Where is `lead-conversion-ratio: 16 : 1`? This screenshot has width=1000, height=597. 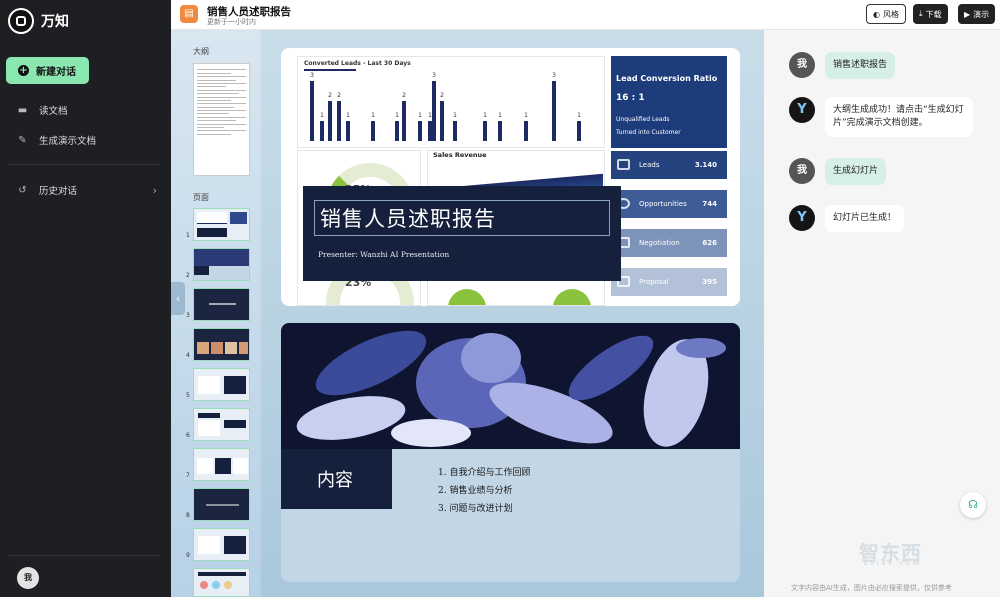 lead-conversion-ratio: 16 : 1 is located at coordinates (630, 98).